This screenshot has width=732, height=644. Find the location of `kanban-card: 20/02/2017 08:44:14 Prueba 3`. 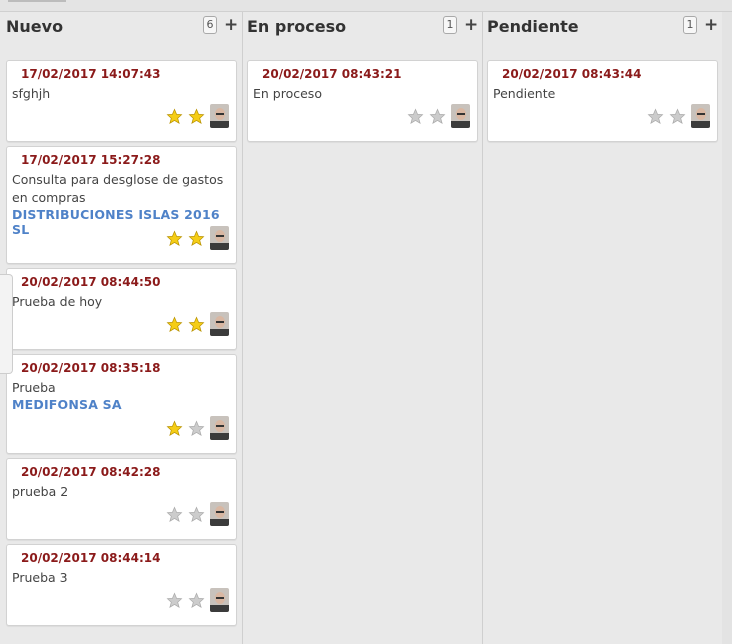

kanban-card: 20/02/2017 08:44:14 Prueba 3 is located at coordinates (121, 585).